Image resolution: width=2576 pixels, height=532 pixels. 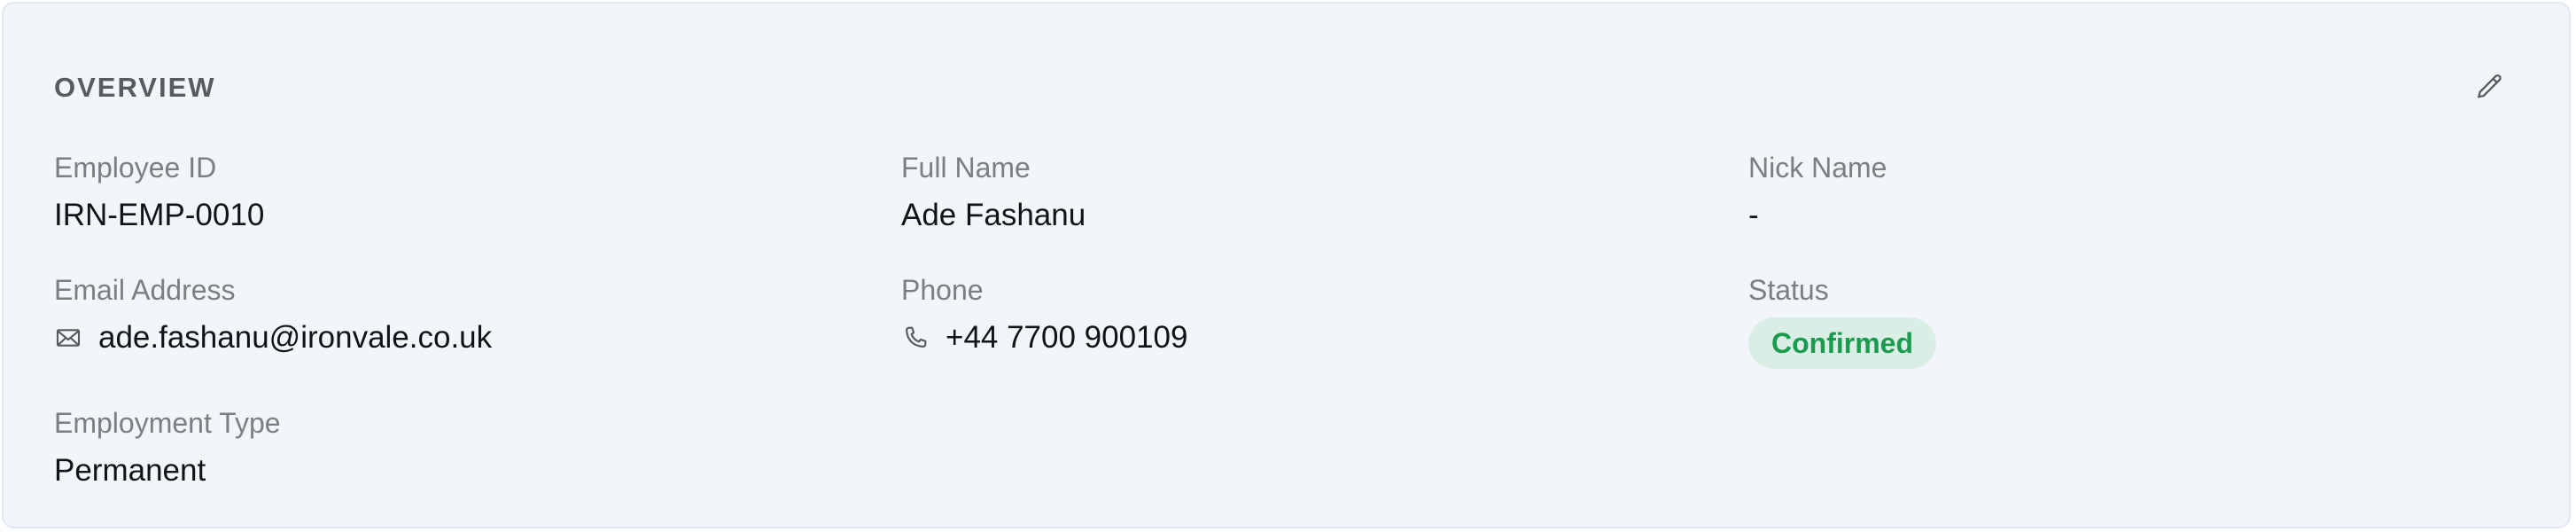 What do you see at coordinates (1818, 168) in the screenshot?
I see `nick-name-label: Nick Name` at bounding box center [1818, 168].